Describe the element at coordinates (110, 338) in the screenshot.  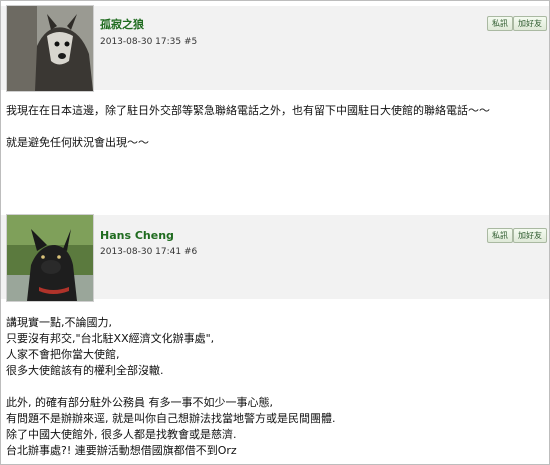
I see `post-line: 只要沒有邦交,"台北駐XX經濟文化辦事處",` at that location.